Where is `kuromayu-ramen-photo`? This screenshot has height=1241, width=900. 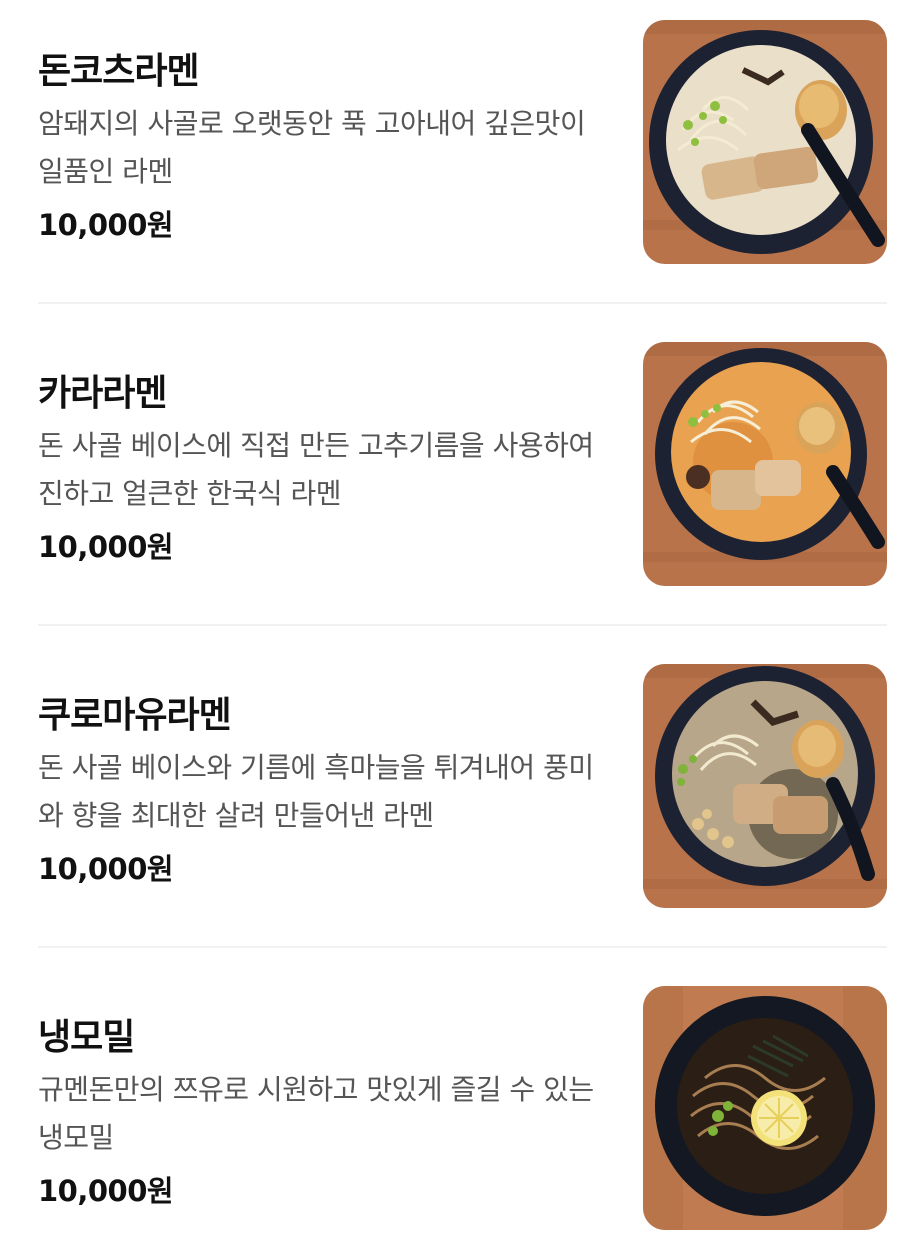 kuromayu-ramen-photo is located at coordinates (765, 786).